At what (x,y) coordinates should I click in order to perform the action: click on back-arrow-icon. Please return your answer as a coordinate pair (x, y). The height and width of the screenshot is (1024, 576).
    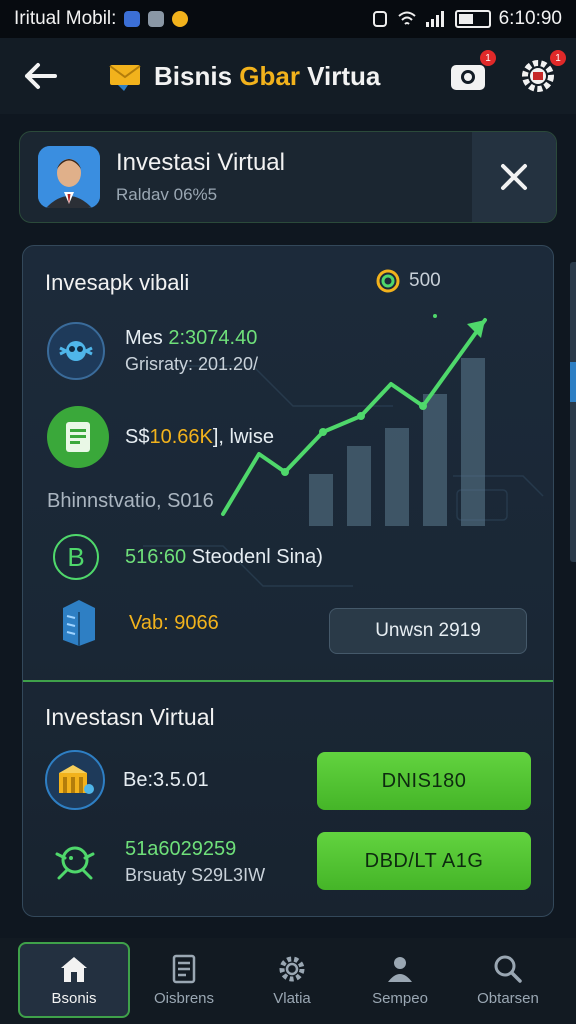
    Looking at the image, I should click on (41, 76).